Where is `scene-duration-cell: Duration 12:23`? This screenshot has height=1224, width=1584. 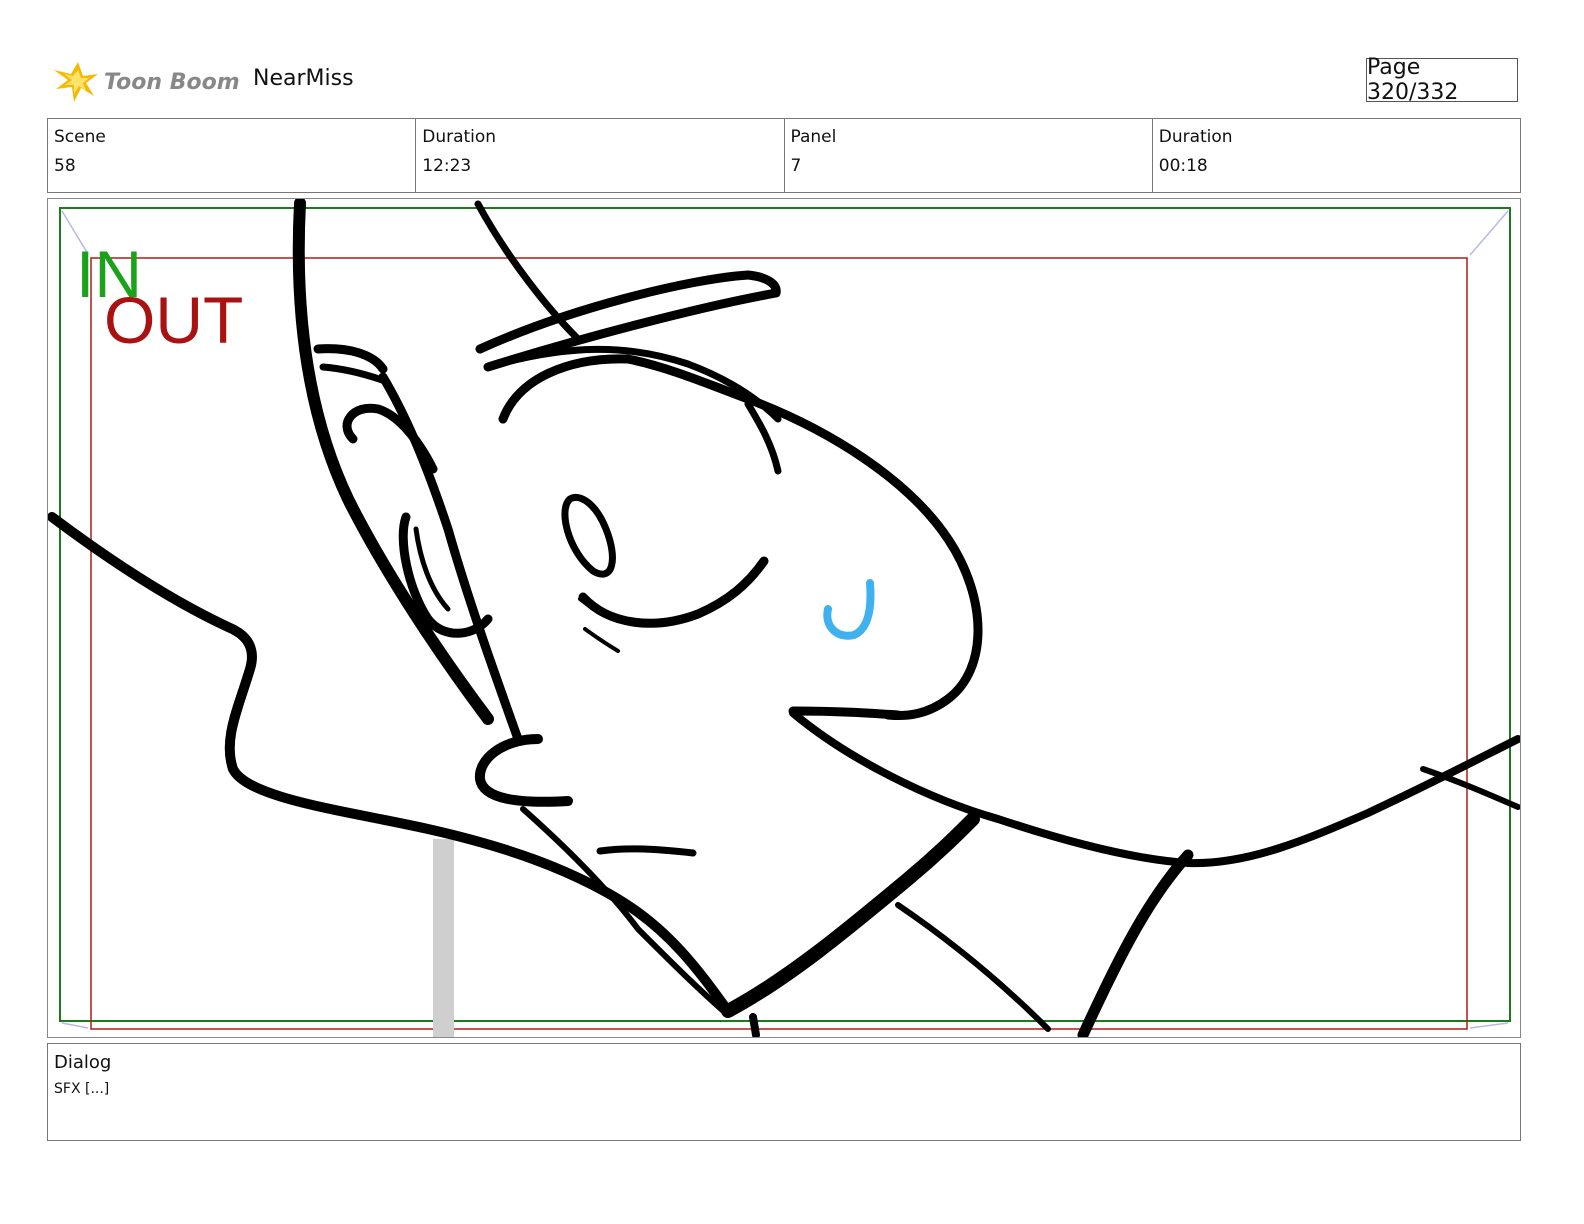 scene-duration-cell: Duration 12:23 is located at coordinates (600, 155).